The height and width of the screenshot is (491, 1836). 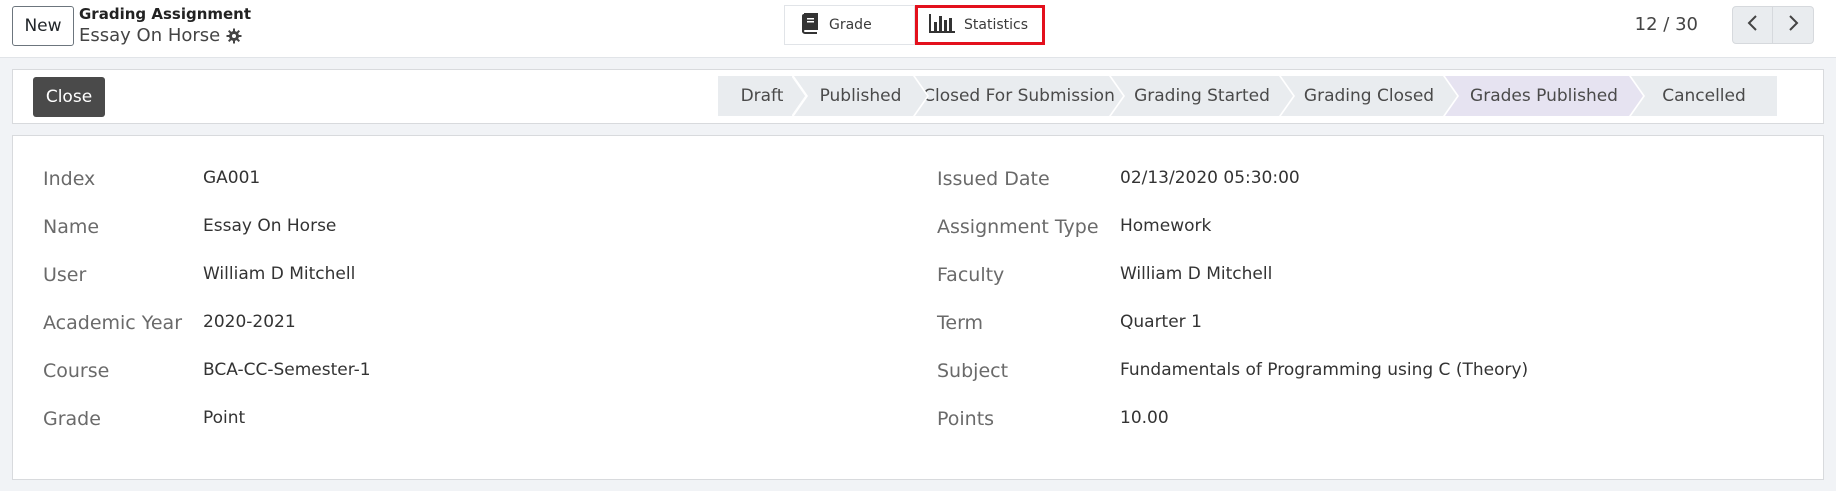 I want to click on stage-cancelled: Cancelled, so click(x=1704, y=96).